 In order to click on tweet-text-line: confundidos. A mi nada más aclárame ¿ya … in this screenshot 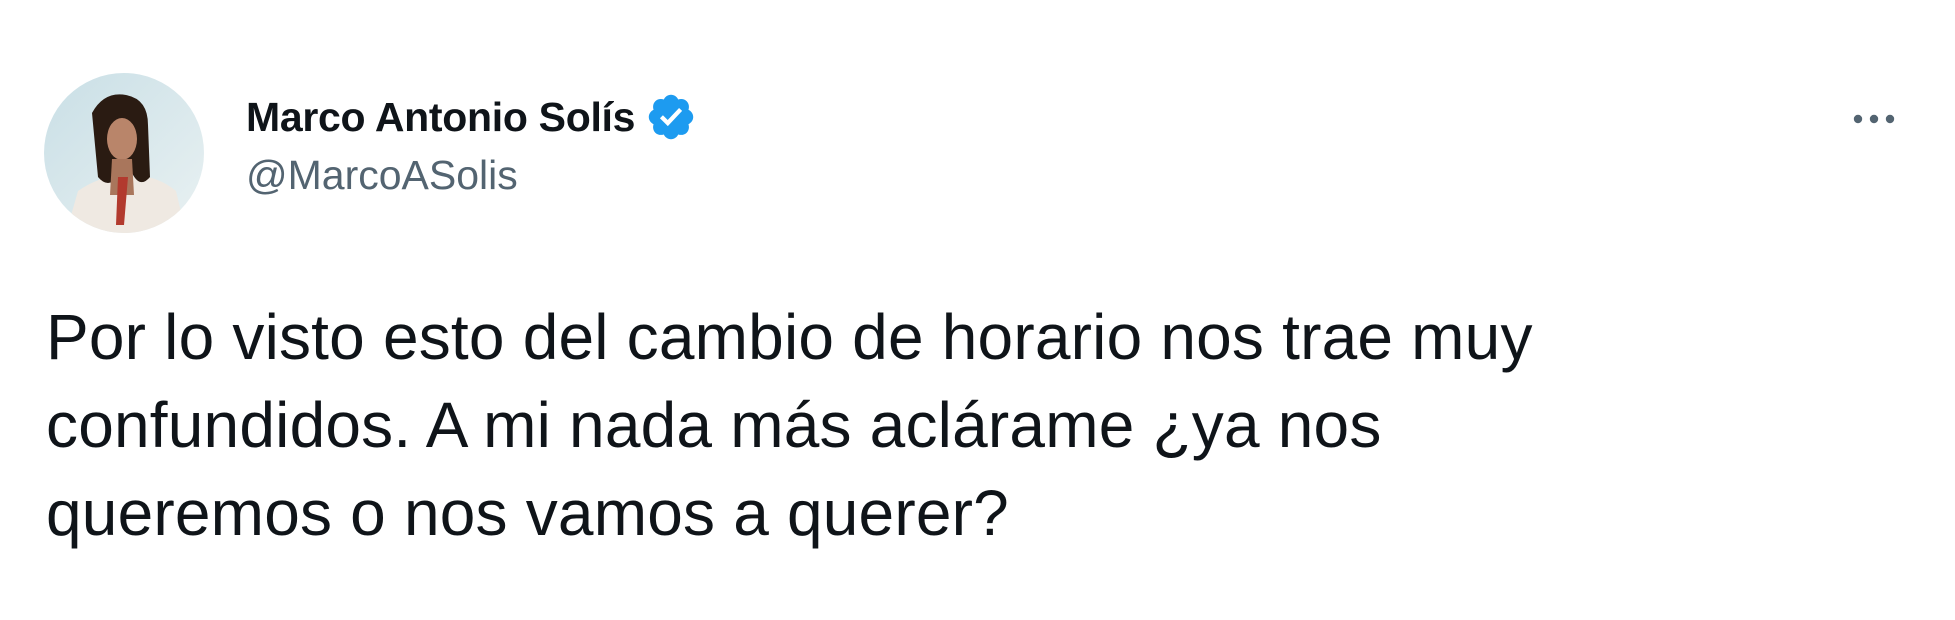, I will do `click(714, 425)`.